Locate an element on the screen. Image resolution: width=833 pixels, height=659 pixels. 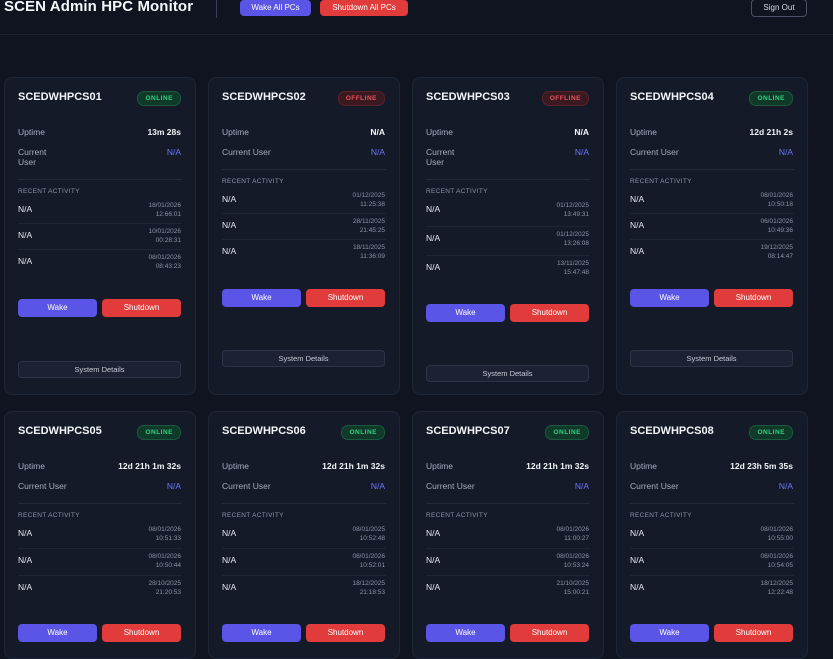
activity-time: 00:28:31 is located at coordinates (168, 240).